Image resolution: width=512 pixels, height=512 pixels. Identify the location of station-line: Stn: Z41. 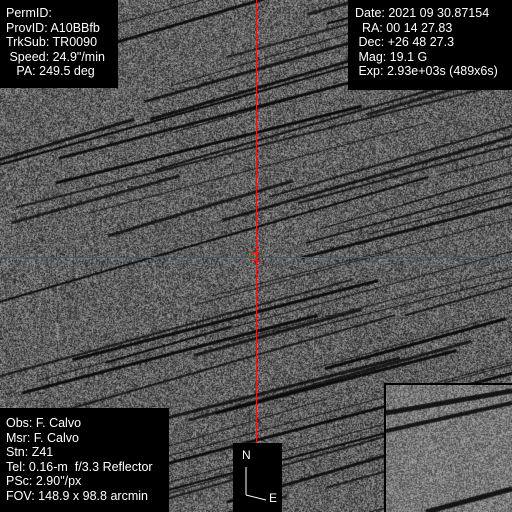
(30, 452).